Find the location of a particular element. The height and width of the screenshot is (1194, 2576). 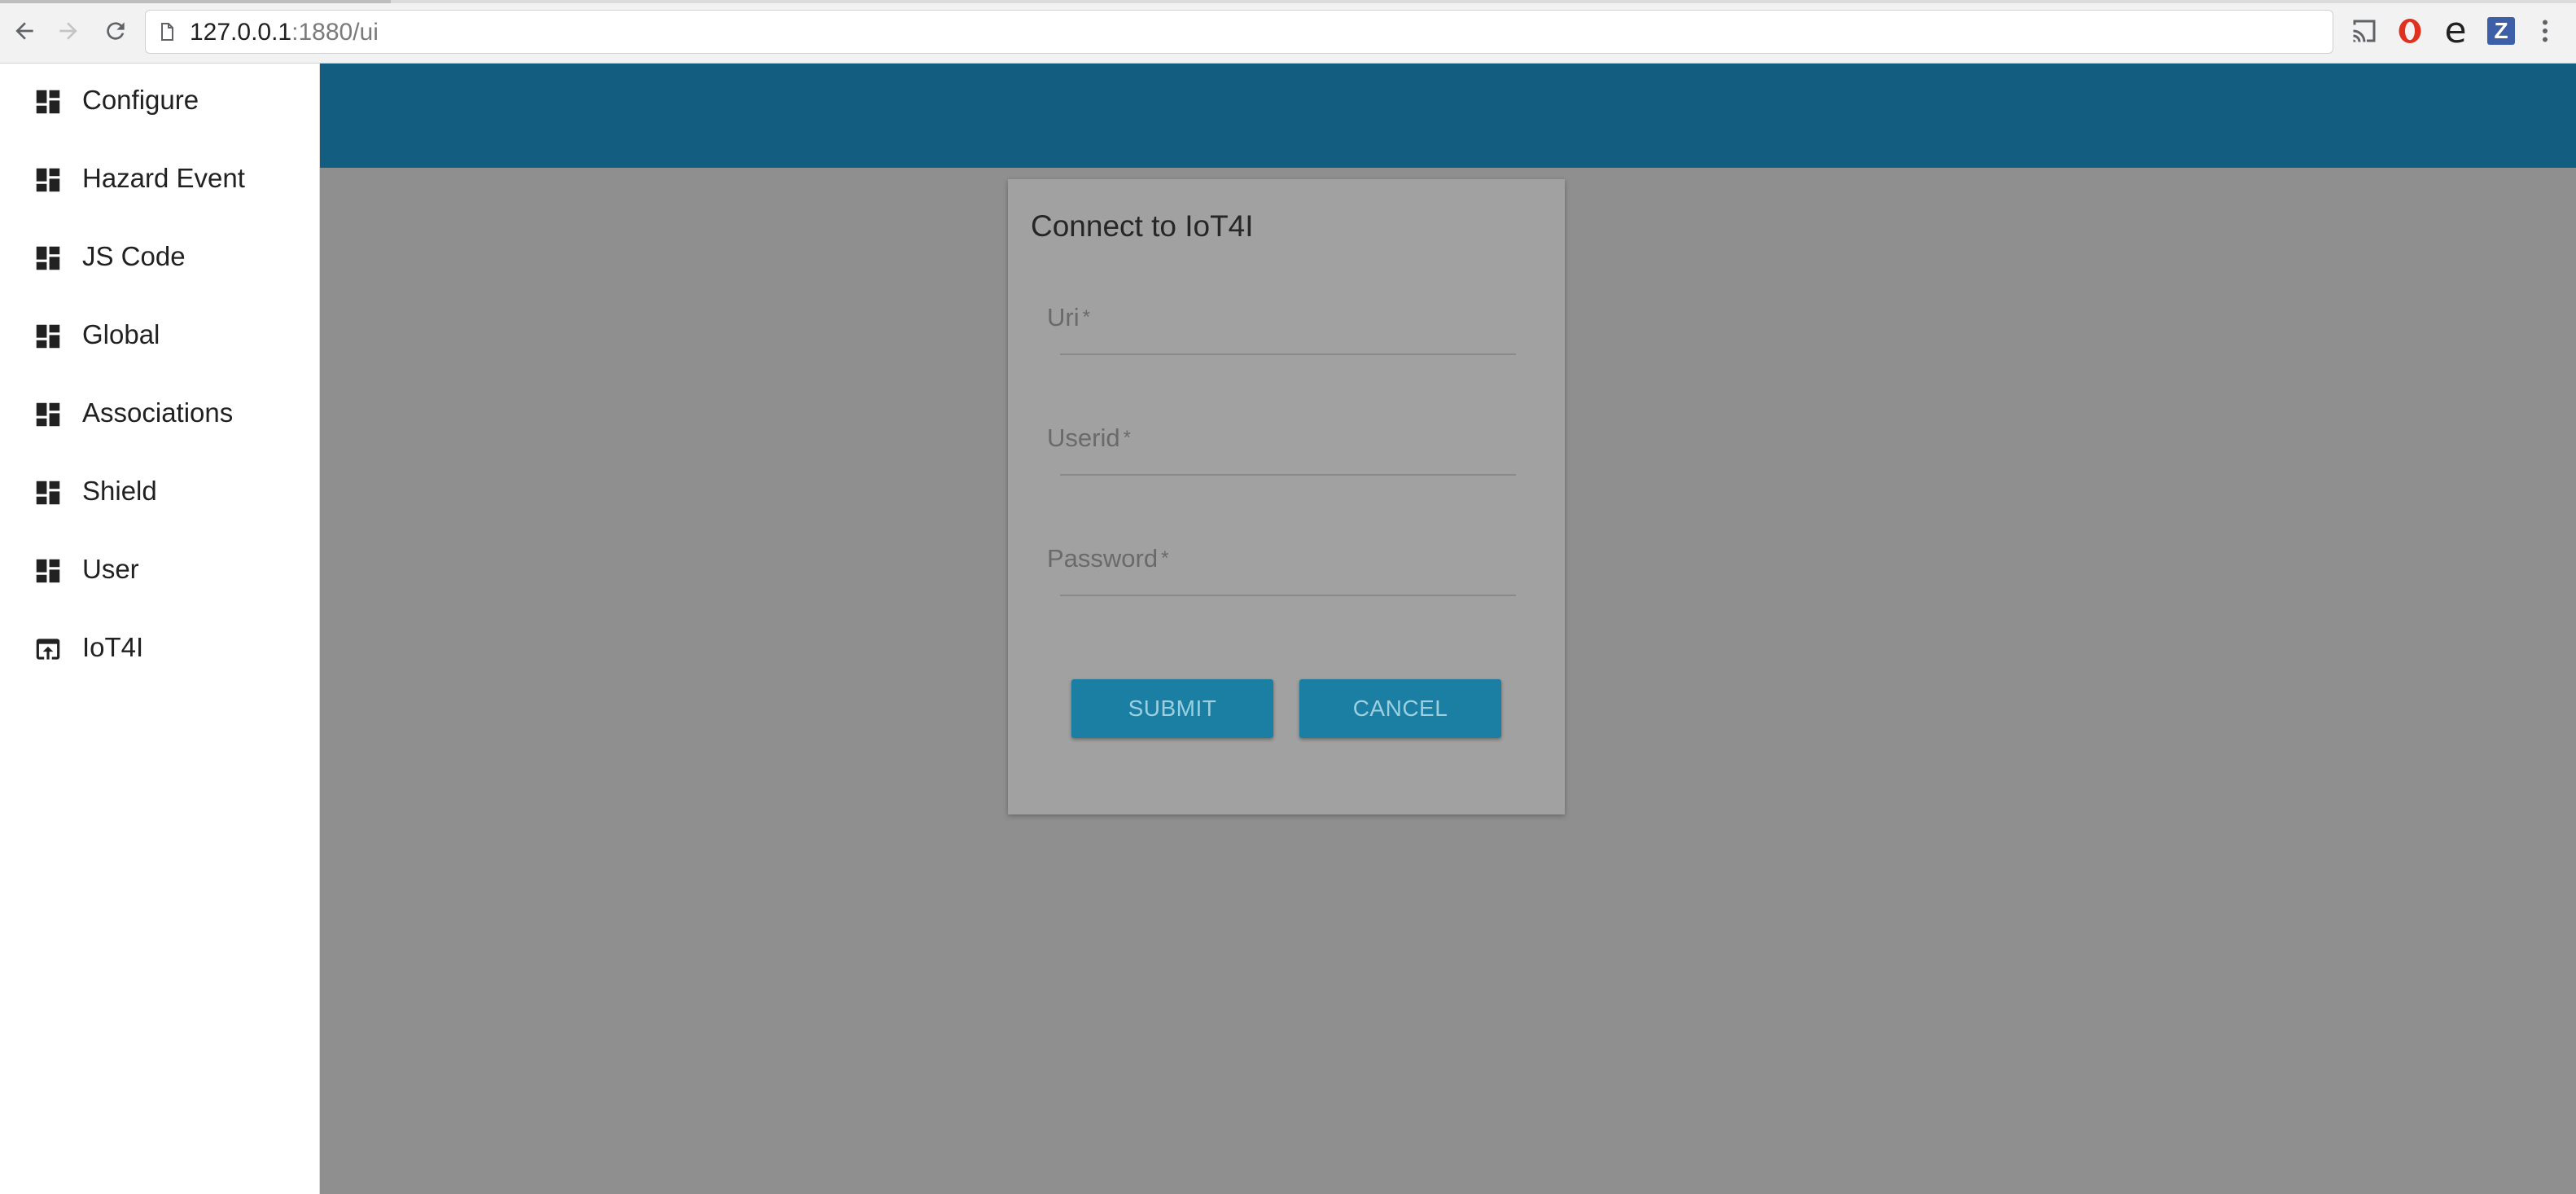

password-field: Password * is located at coordinates (1293, 579).